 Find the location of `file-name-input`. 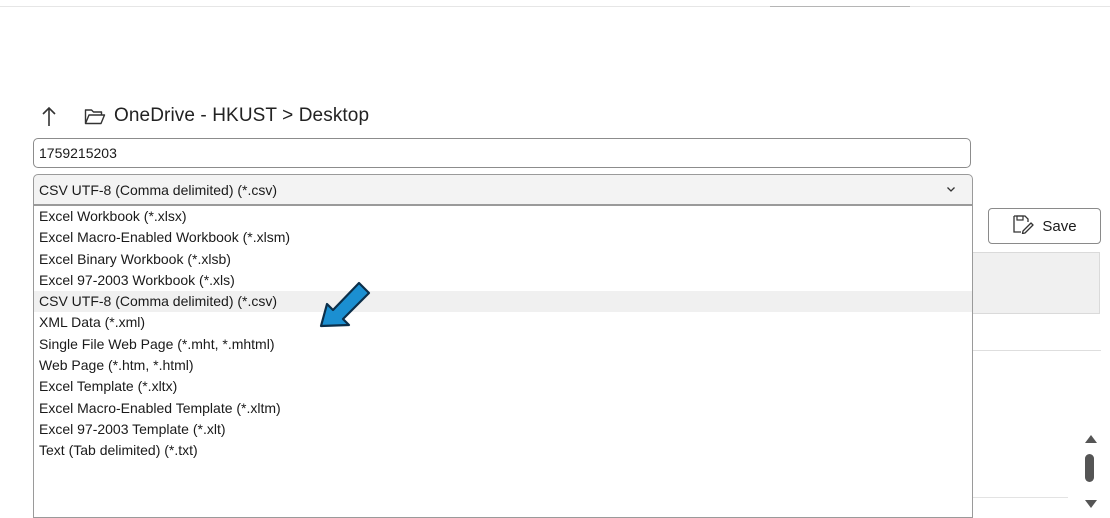

file-name-input is located at coordinates (502, 153).